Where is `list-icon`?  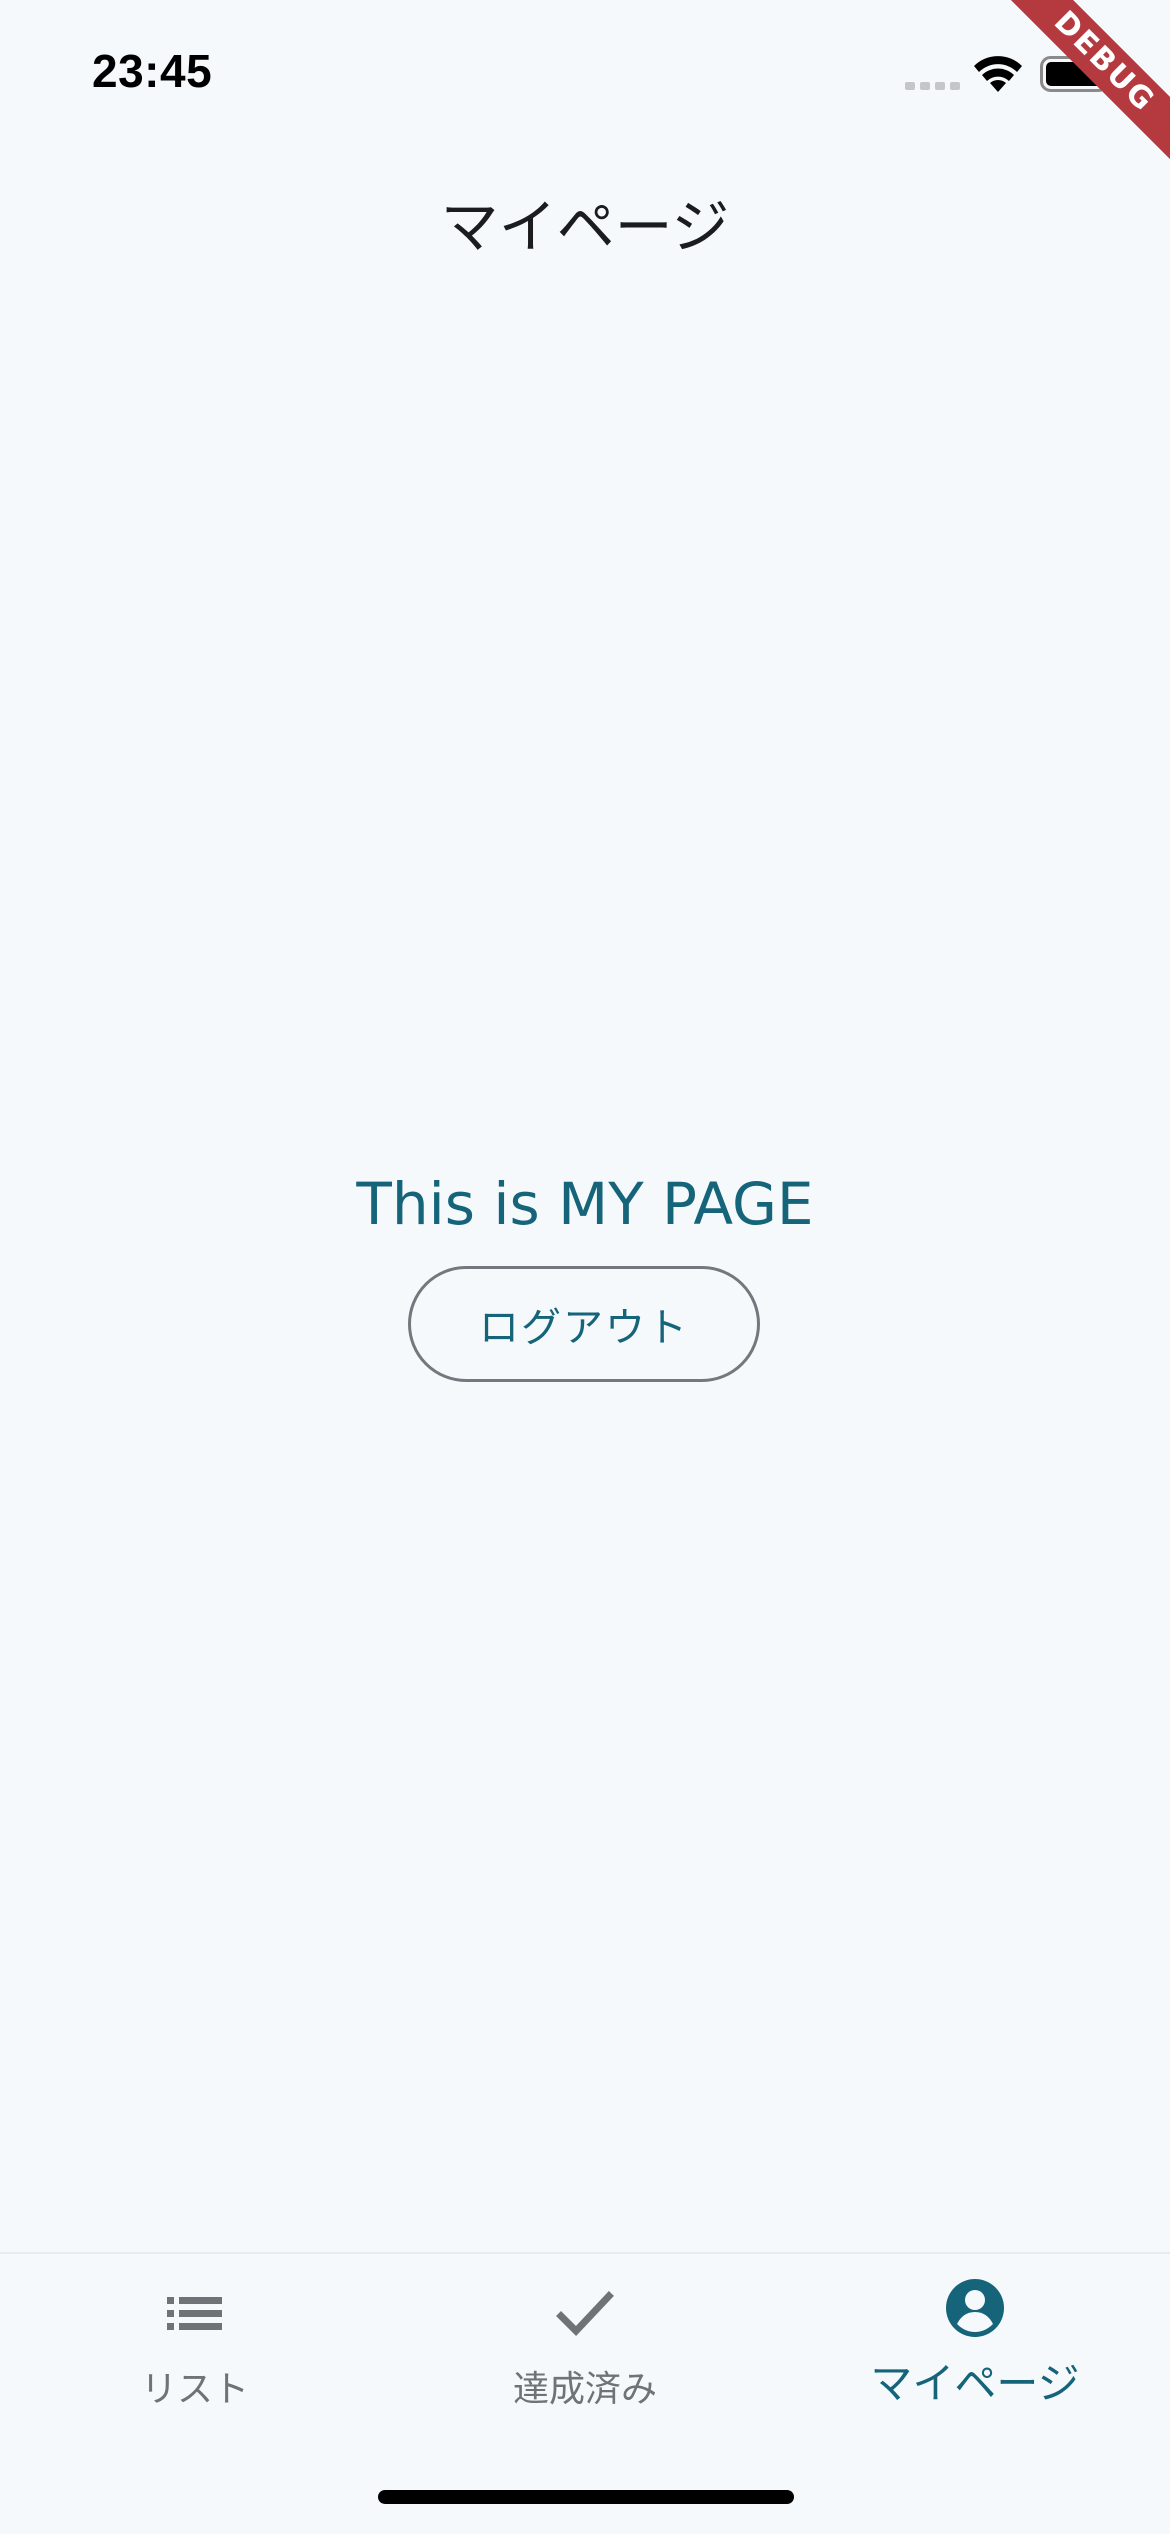
list-icon is located at coordinates (194, 2313).